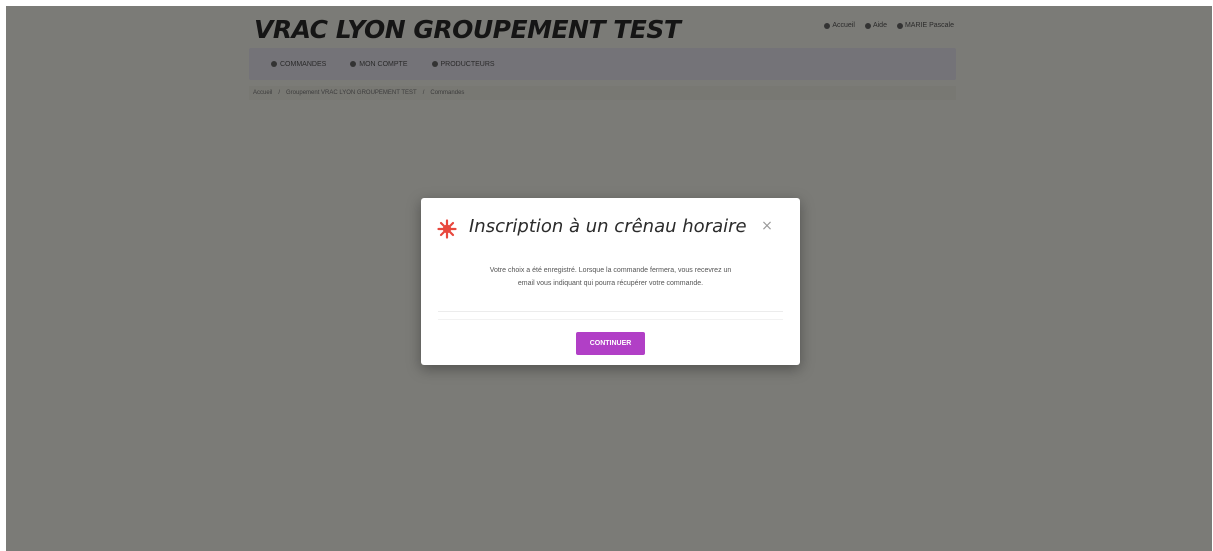 The height and width of the screenshot is (551, 1213). Describe the element at coordinates (767, 226) in the screenshot. I see `close-button: ×` at that location.